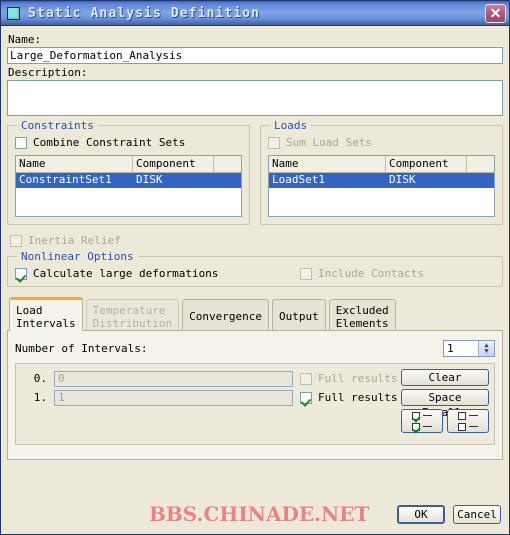 The image size is (510, 535). What do you see at coordinates (255, 98) in the screenshot?
I see `description-input` at bounding box center [255, 98].